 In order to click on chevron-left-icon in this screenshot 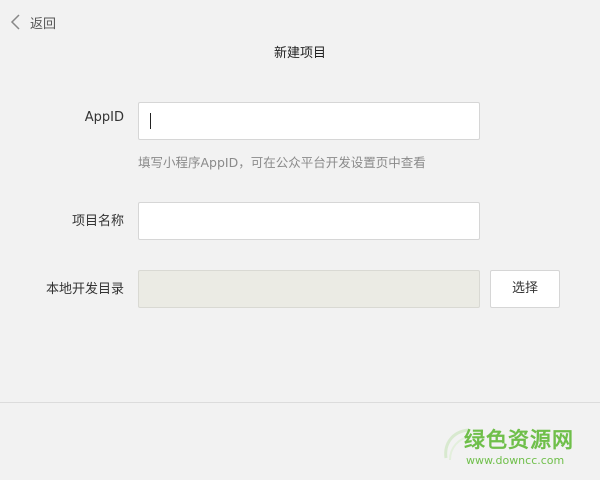, I will do `click(15, 22)`.